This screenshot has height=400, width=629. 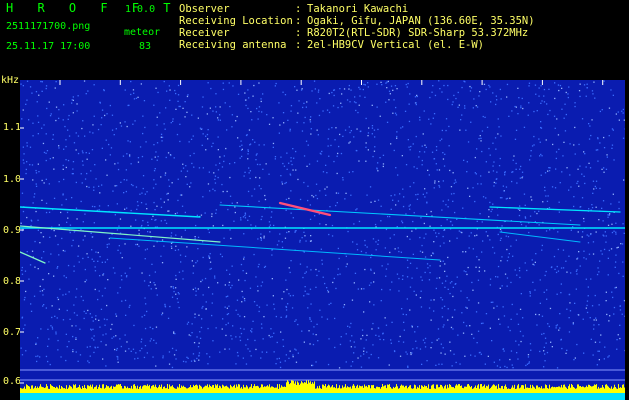 I want to click on y-tick-label: 0.9, so click(x=12, y=230).